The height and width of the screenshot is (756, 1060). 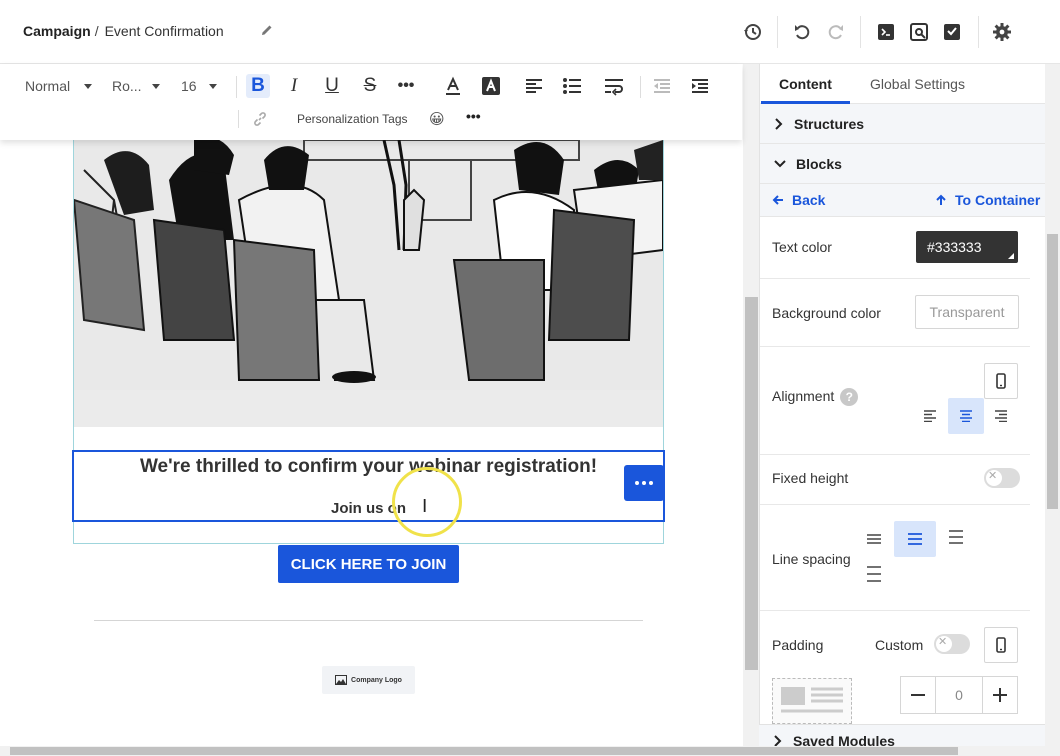 What do you see at coordinates (368, 508) in the screenshot?
I see `email-subtext: Join us on` at bounding box center [368, 508].